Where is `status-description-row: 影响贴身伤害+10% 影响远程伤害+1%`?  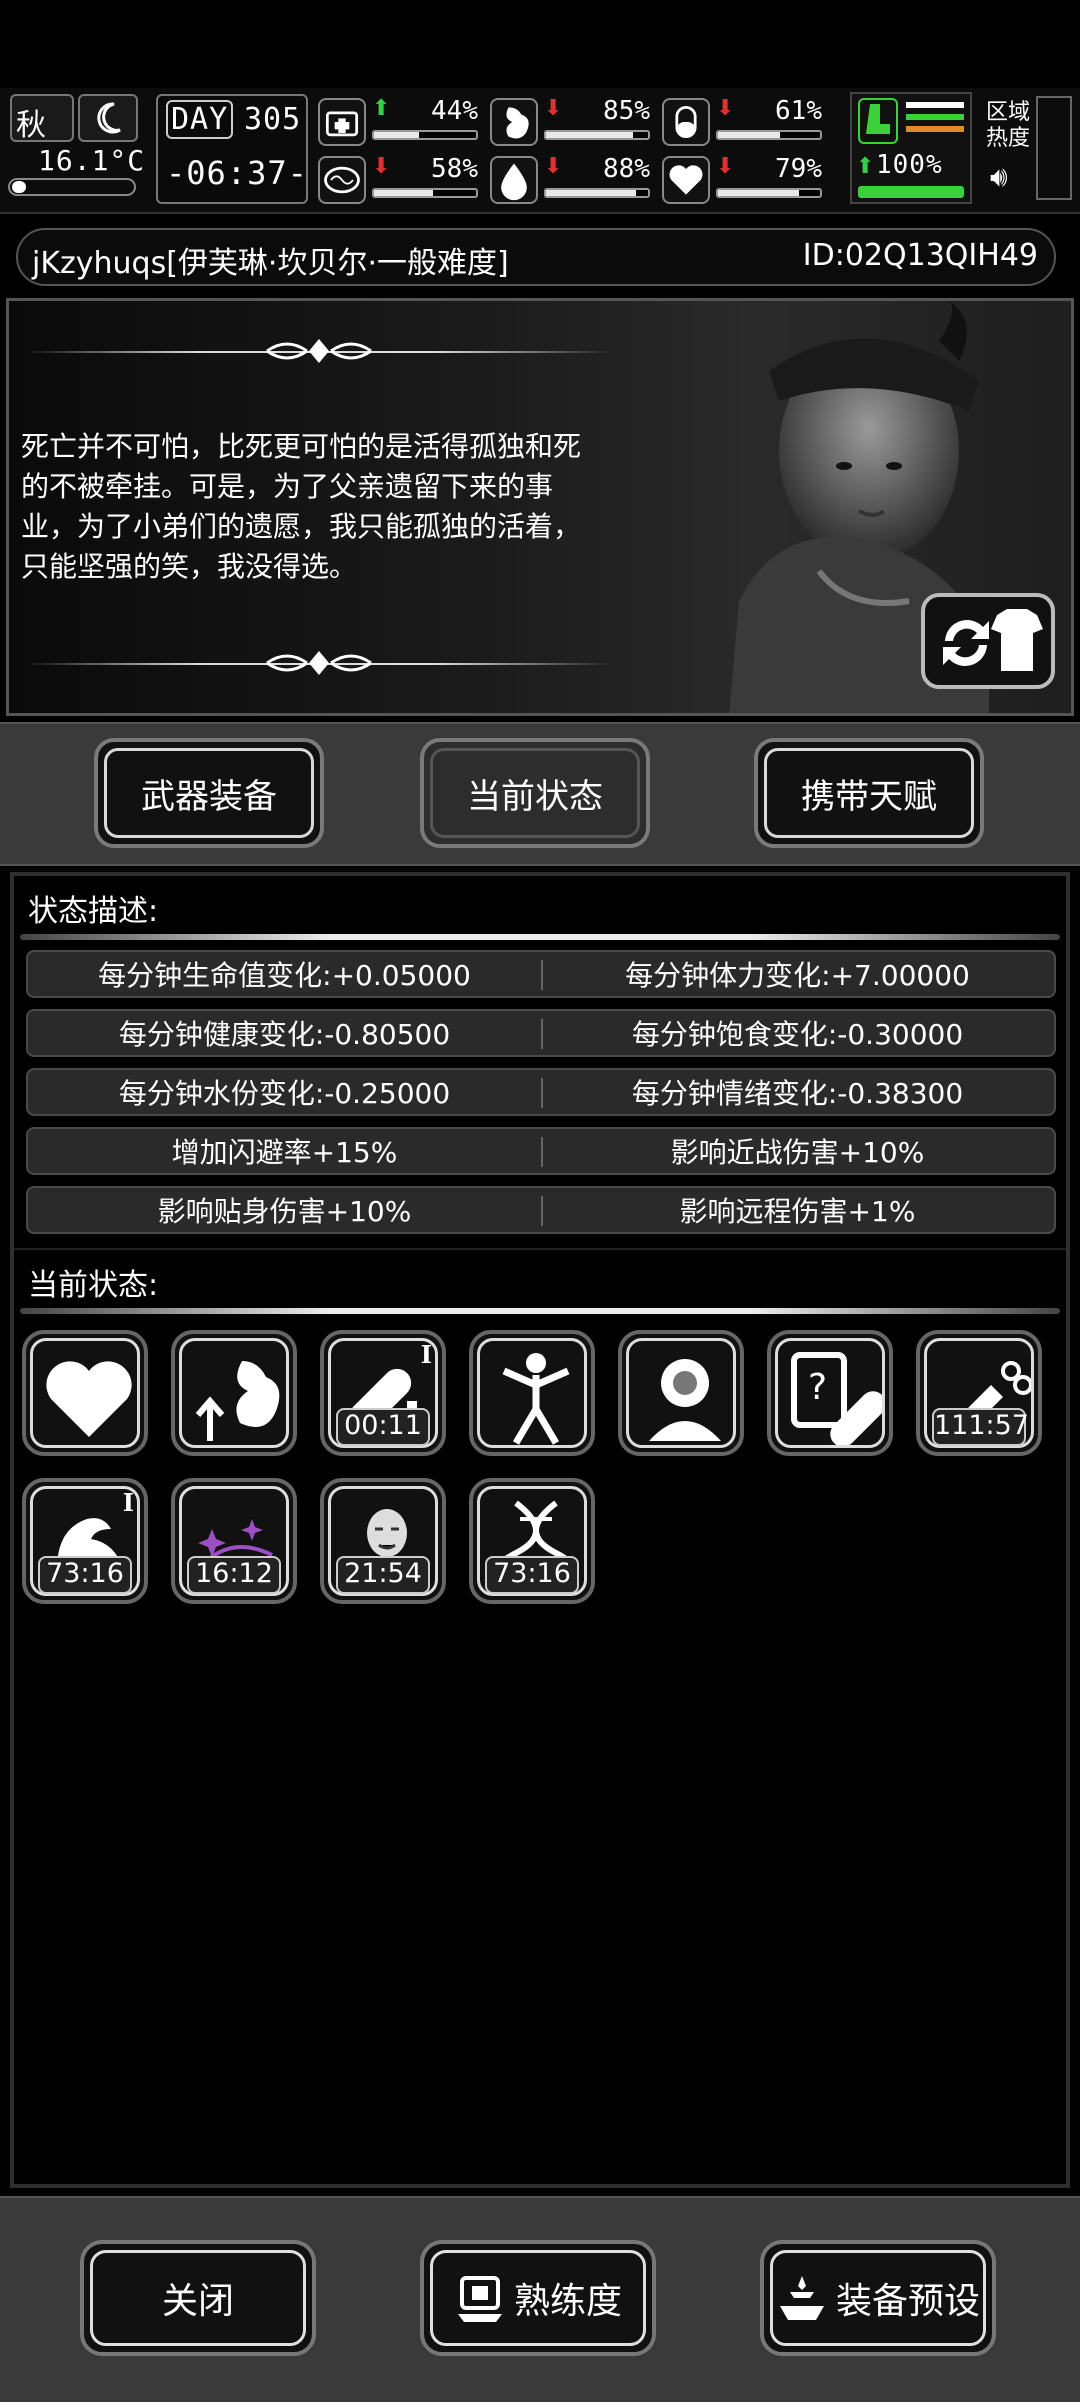 status-description-row: 影响贴身伤害+10% 影响远程伤害+1% is located at coordinates (541, 1210).